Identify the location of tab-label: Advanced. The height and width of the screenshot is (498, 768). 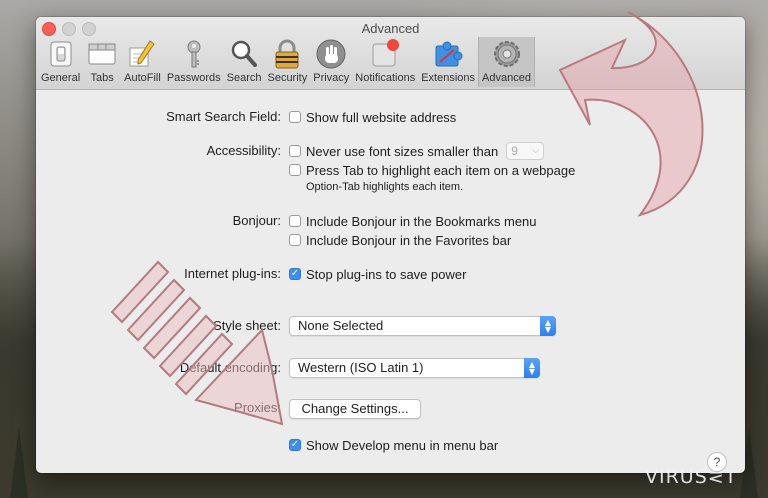
(506, 78).